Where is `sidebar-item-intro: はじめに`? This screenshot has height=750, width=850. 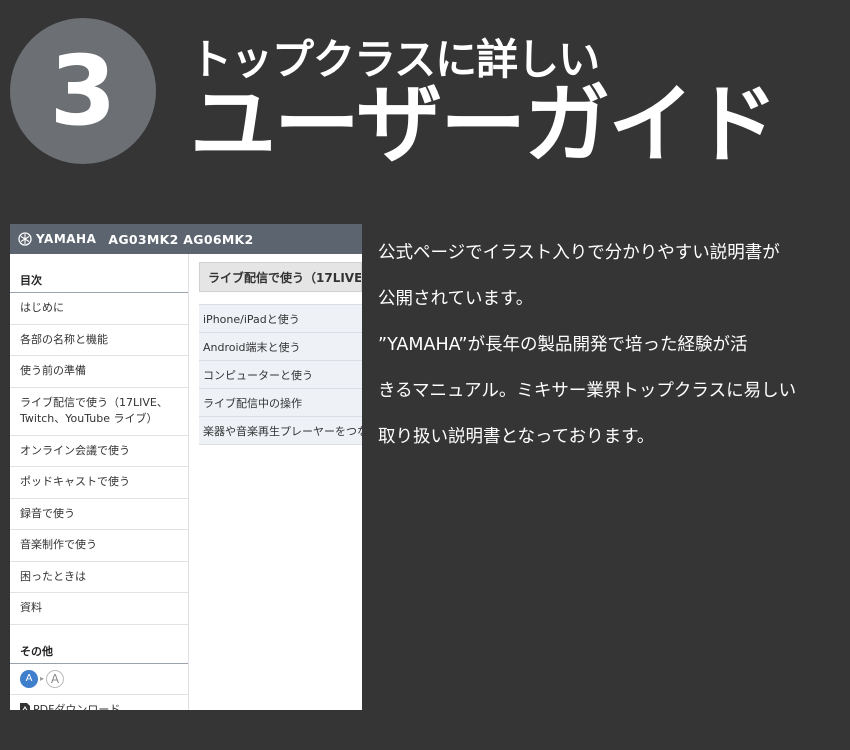 sidebar-item-intro: はじめに is located at coordinates (99, 309).